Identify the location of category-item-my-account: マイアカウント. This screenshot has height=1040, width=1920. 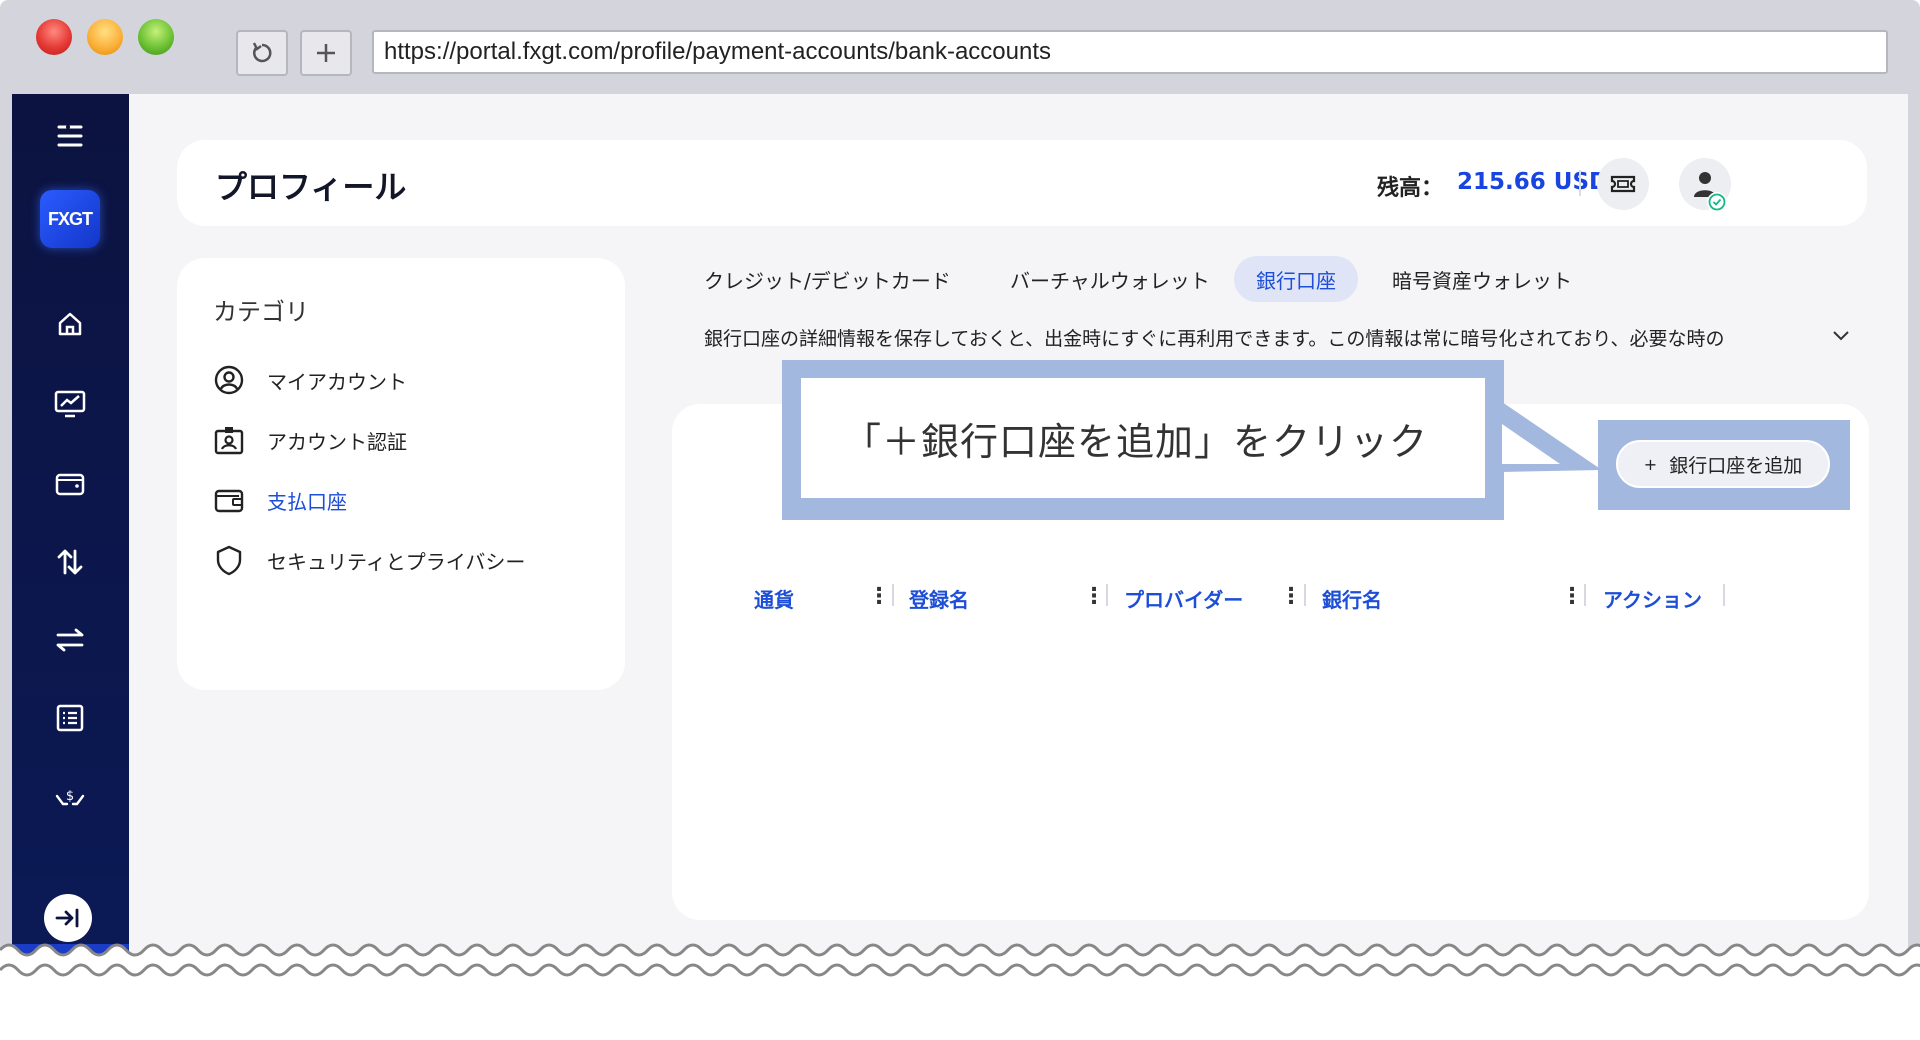
(309, 380).